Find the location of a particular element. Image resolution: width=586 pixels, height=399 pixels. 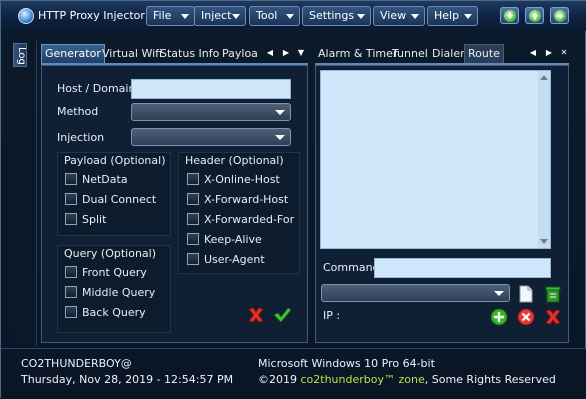

copyright-prefix: ©2019 is located at coordinates (277, 379).